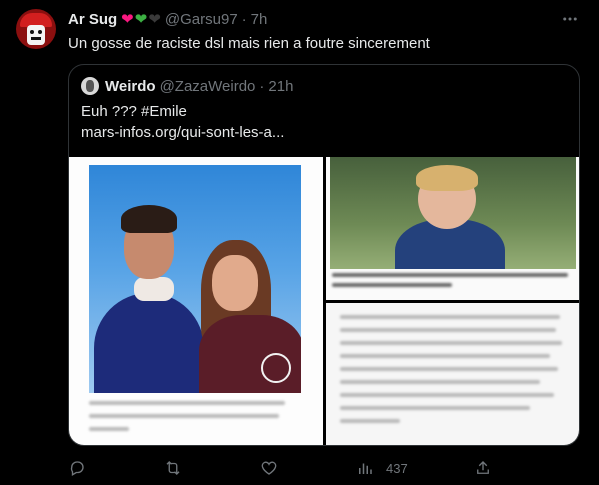 This screenshot has height=485, width=599. Describe the element at coordinates (90, 86) in the screenshot. I see `quote-avatar` at that location.